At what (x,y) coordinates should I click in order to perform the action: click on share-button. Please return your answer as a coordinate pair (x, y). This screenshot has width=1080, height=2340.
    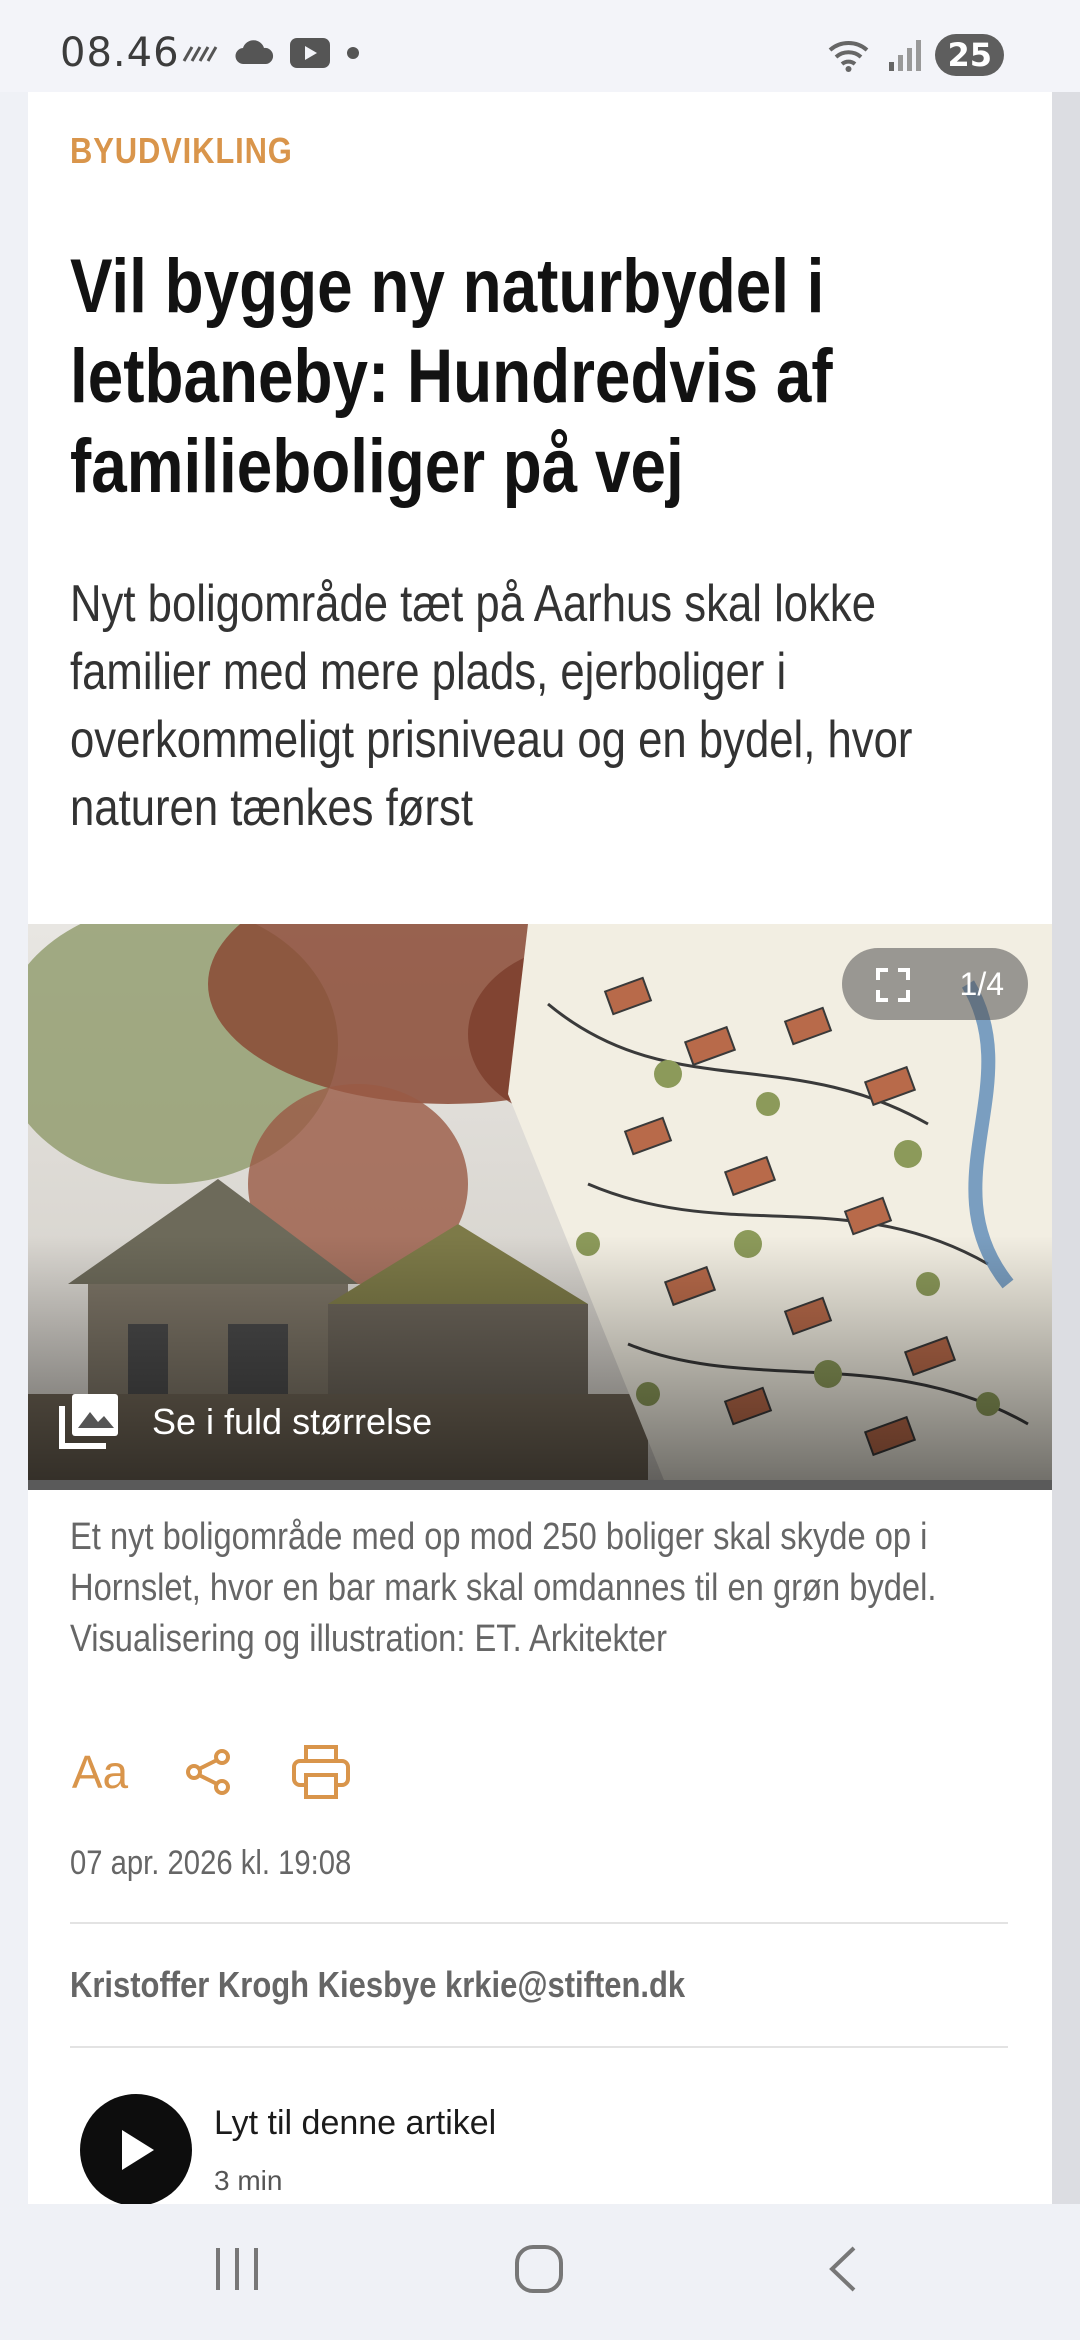
    Looking at the image, I should click on (208, 1772).